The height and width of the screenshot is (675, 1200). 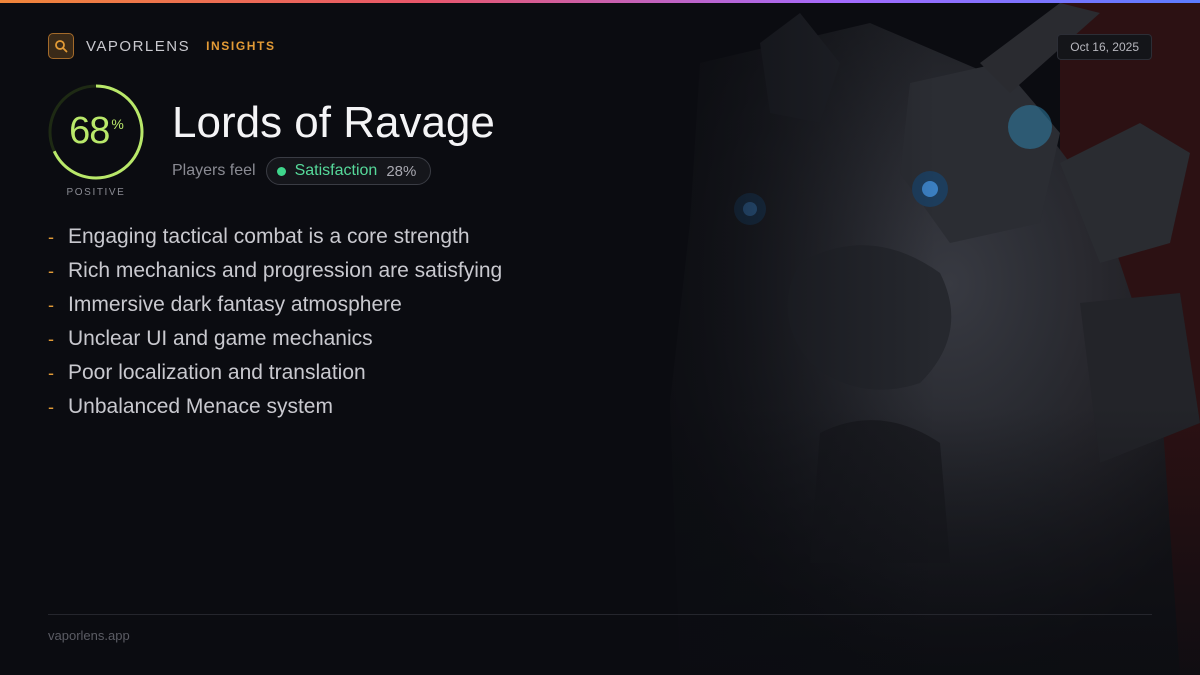 I want to click on status-dot-icon, so click(x=281, y=171).